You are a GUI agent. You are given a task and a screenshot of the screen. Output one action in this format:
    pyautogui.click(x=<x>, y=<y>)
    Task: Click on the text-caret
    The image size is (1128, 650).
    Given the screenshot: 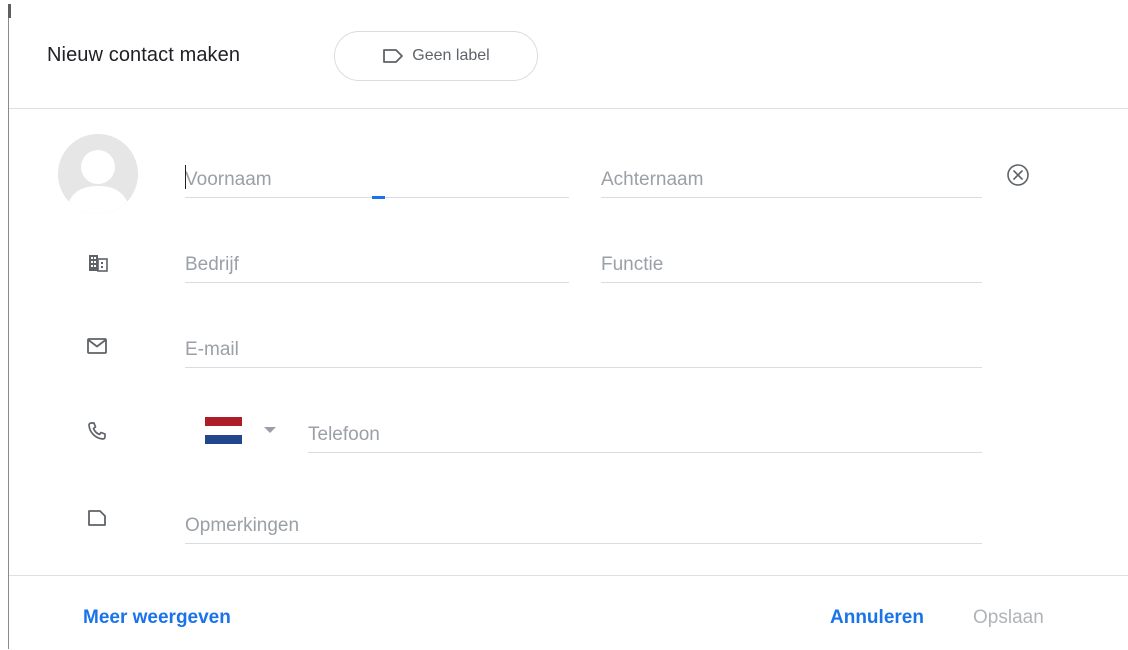 What is the action you would take?
    pyautogui.click(x=185, y=177)
    